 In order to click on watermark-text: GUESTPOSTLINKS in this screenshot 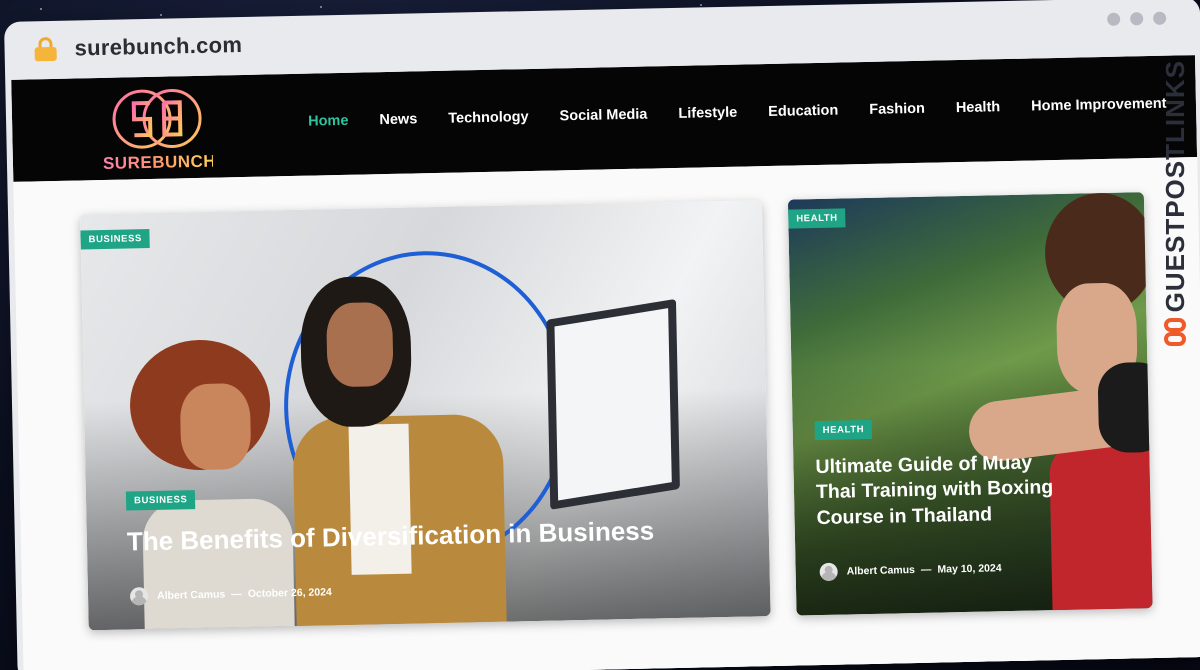, I will do `click(1174, 186)`.